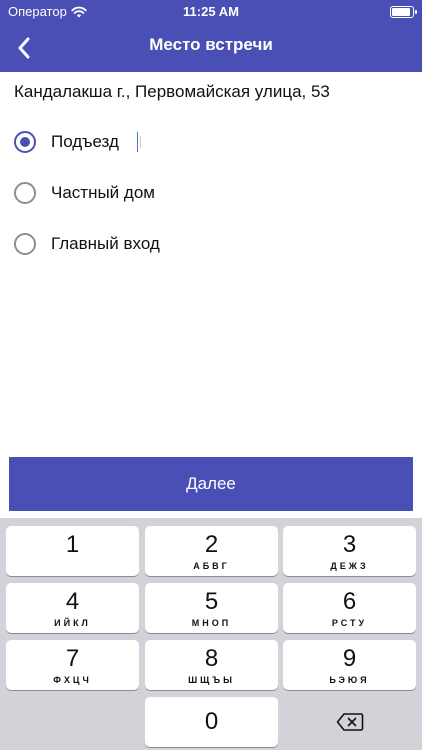 This screenshot has height=750, width=422. Describe the element at coordinates (211, 544) in the screenshot. I see `key-digit: 2` at that location.